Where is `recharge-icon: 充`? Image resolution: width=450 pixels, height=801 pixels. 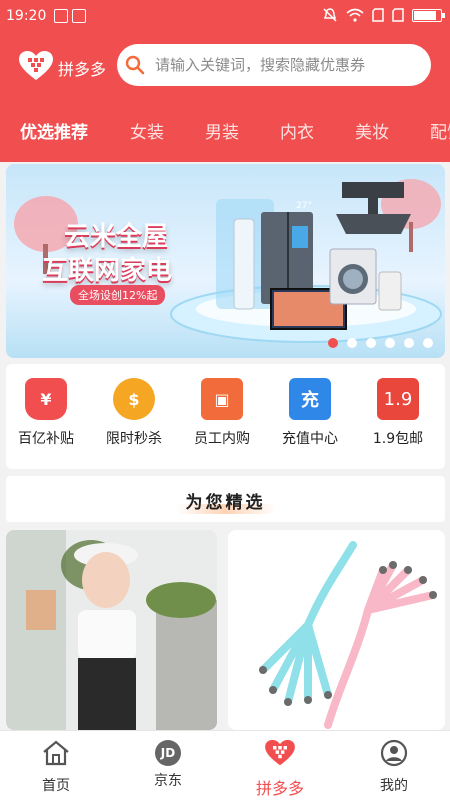 recharge-icon: 充 is located at coordinates (310, 399).